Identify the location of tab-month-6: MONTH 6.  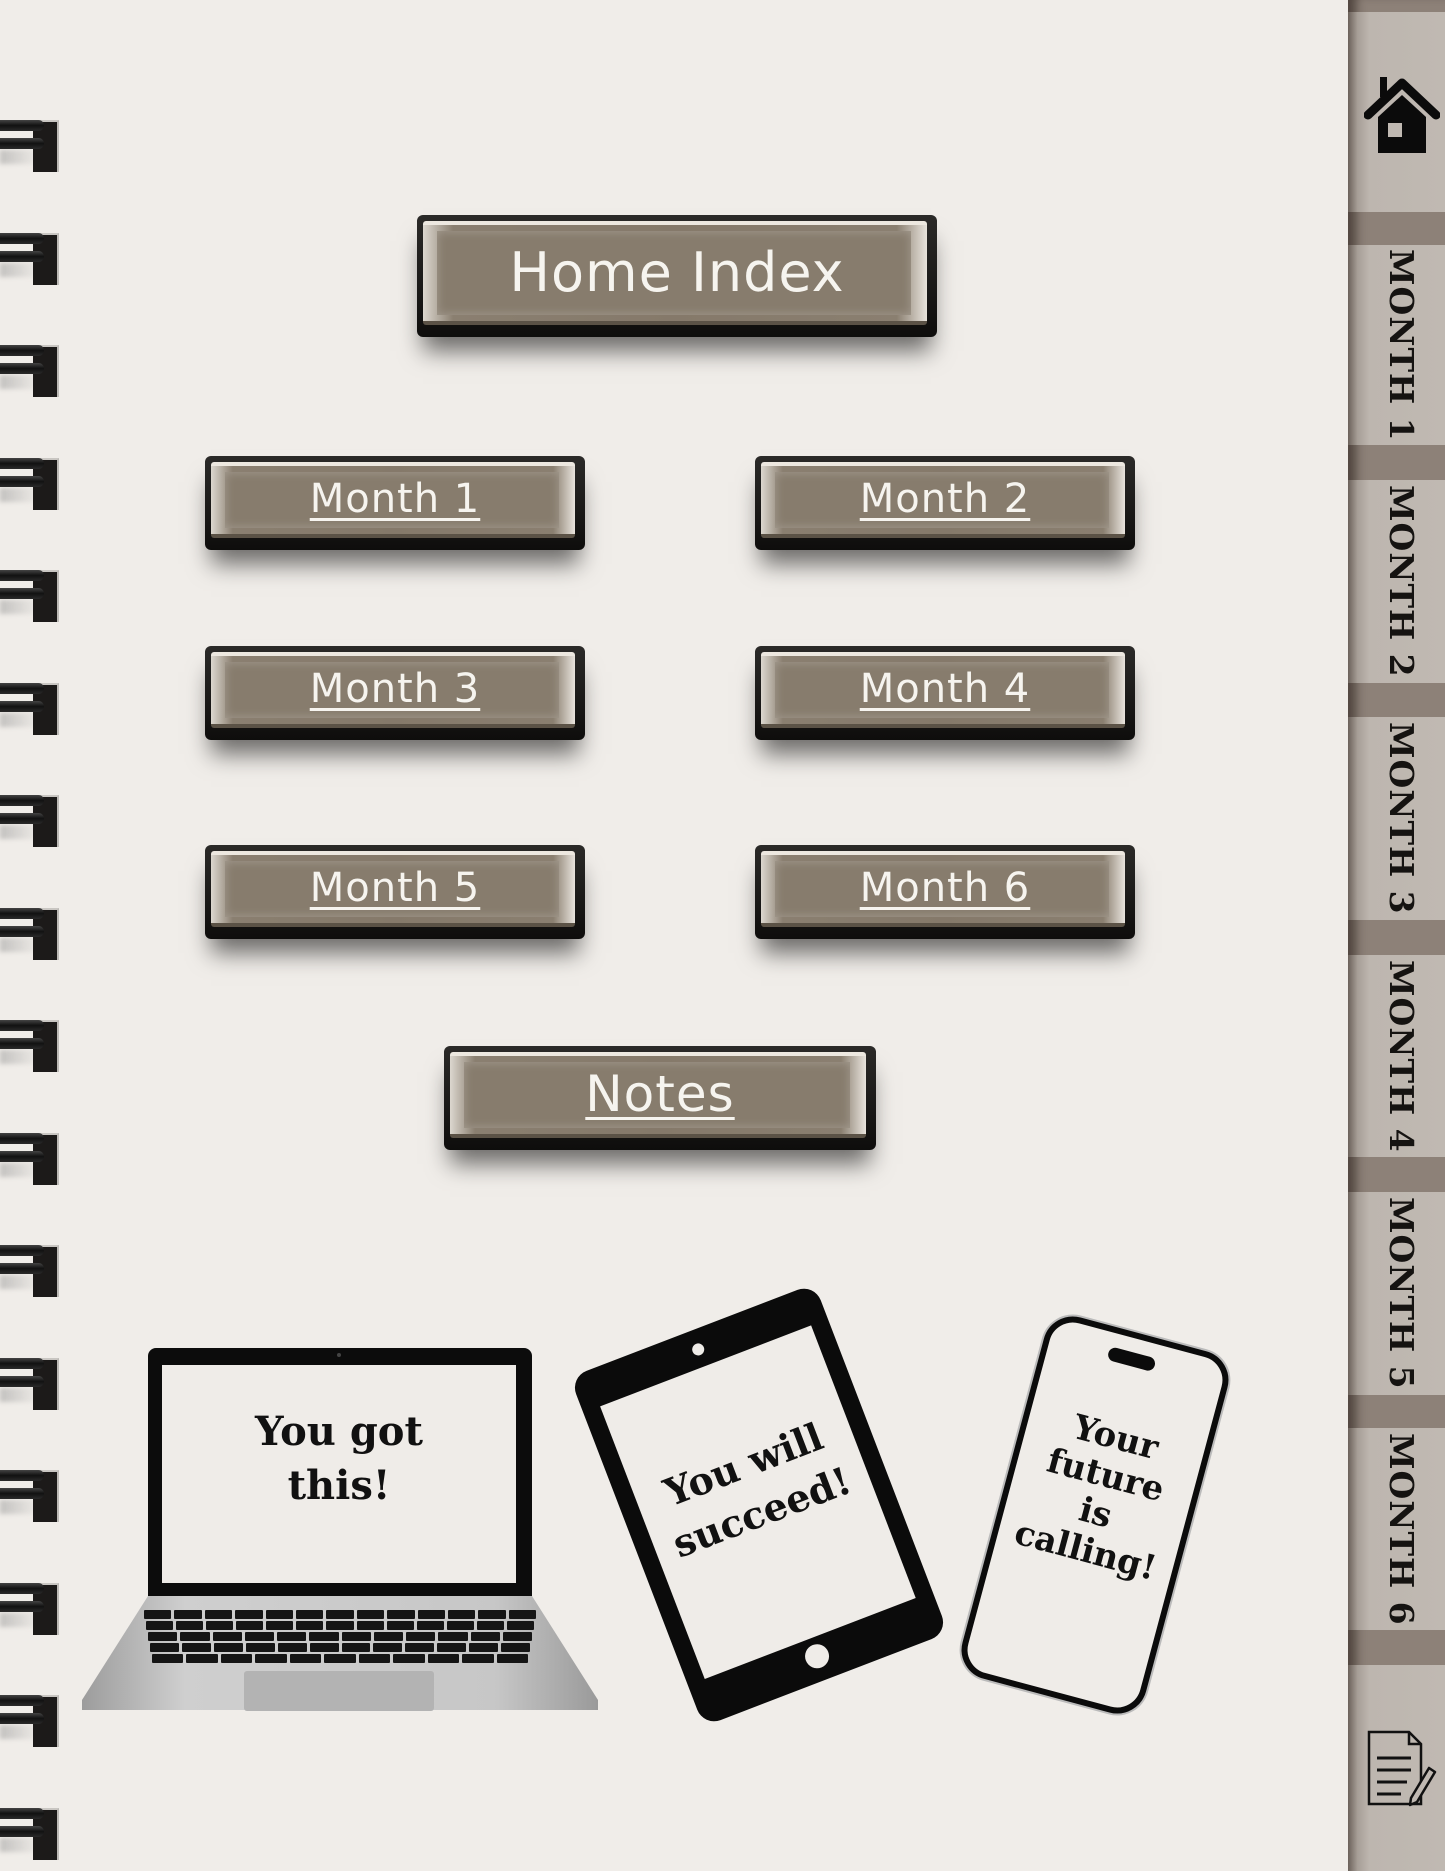
(1396, 1529).